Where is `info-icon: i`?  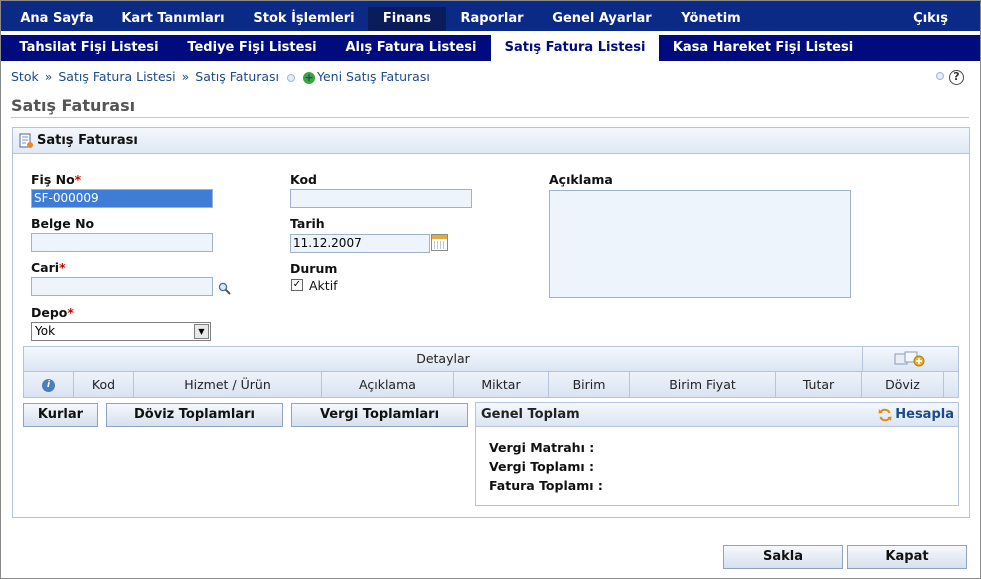
info-icon: i is located at coordinates (48, 385).